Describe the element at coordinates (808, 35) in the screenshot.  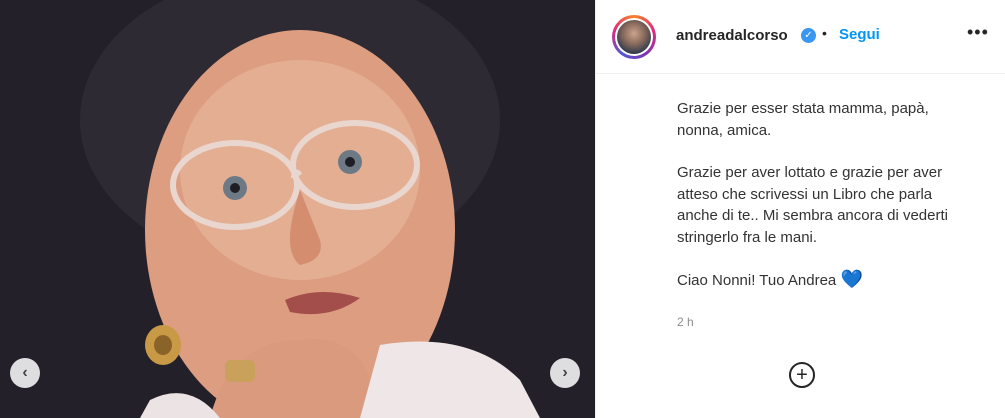
I see `verified-badge-icon: ✓` at that location.